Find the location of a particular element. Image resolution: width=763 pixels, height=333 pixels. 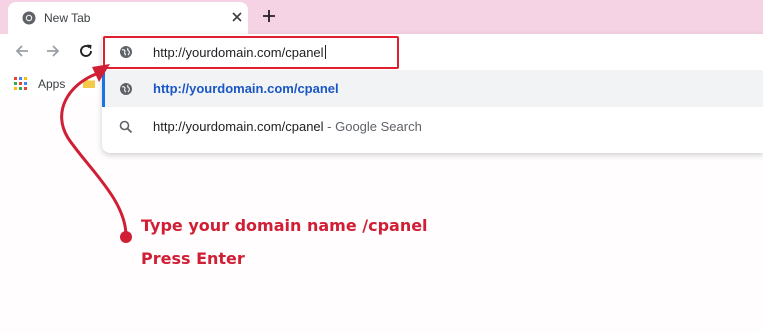

forward-button is located at coordinates (53, 51).